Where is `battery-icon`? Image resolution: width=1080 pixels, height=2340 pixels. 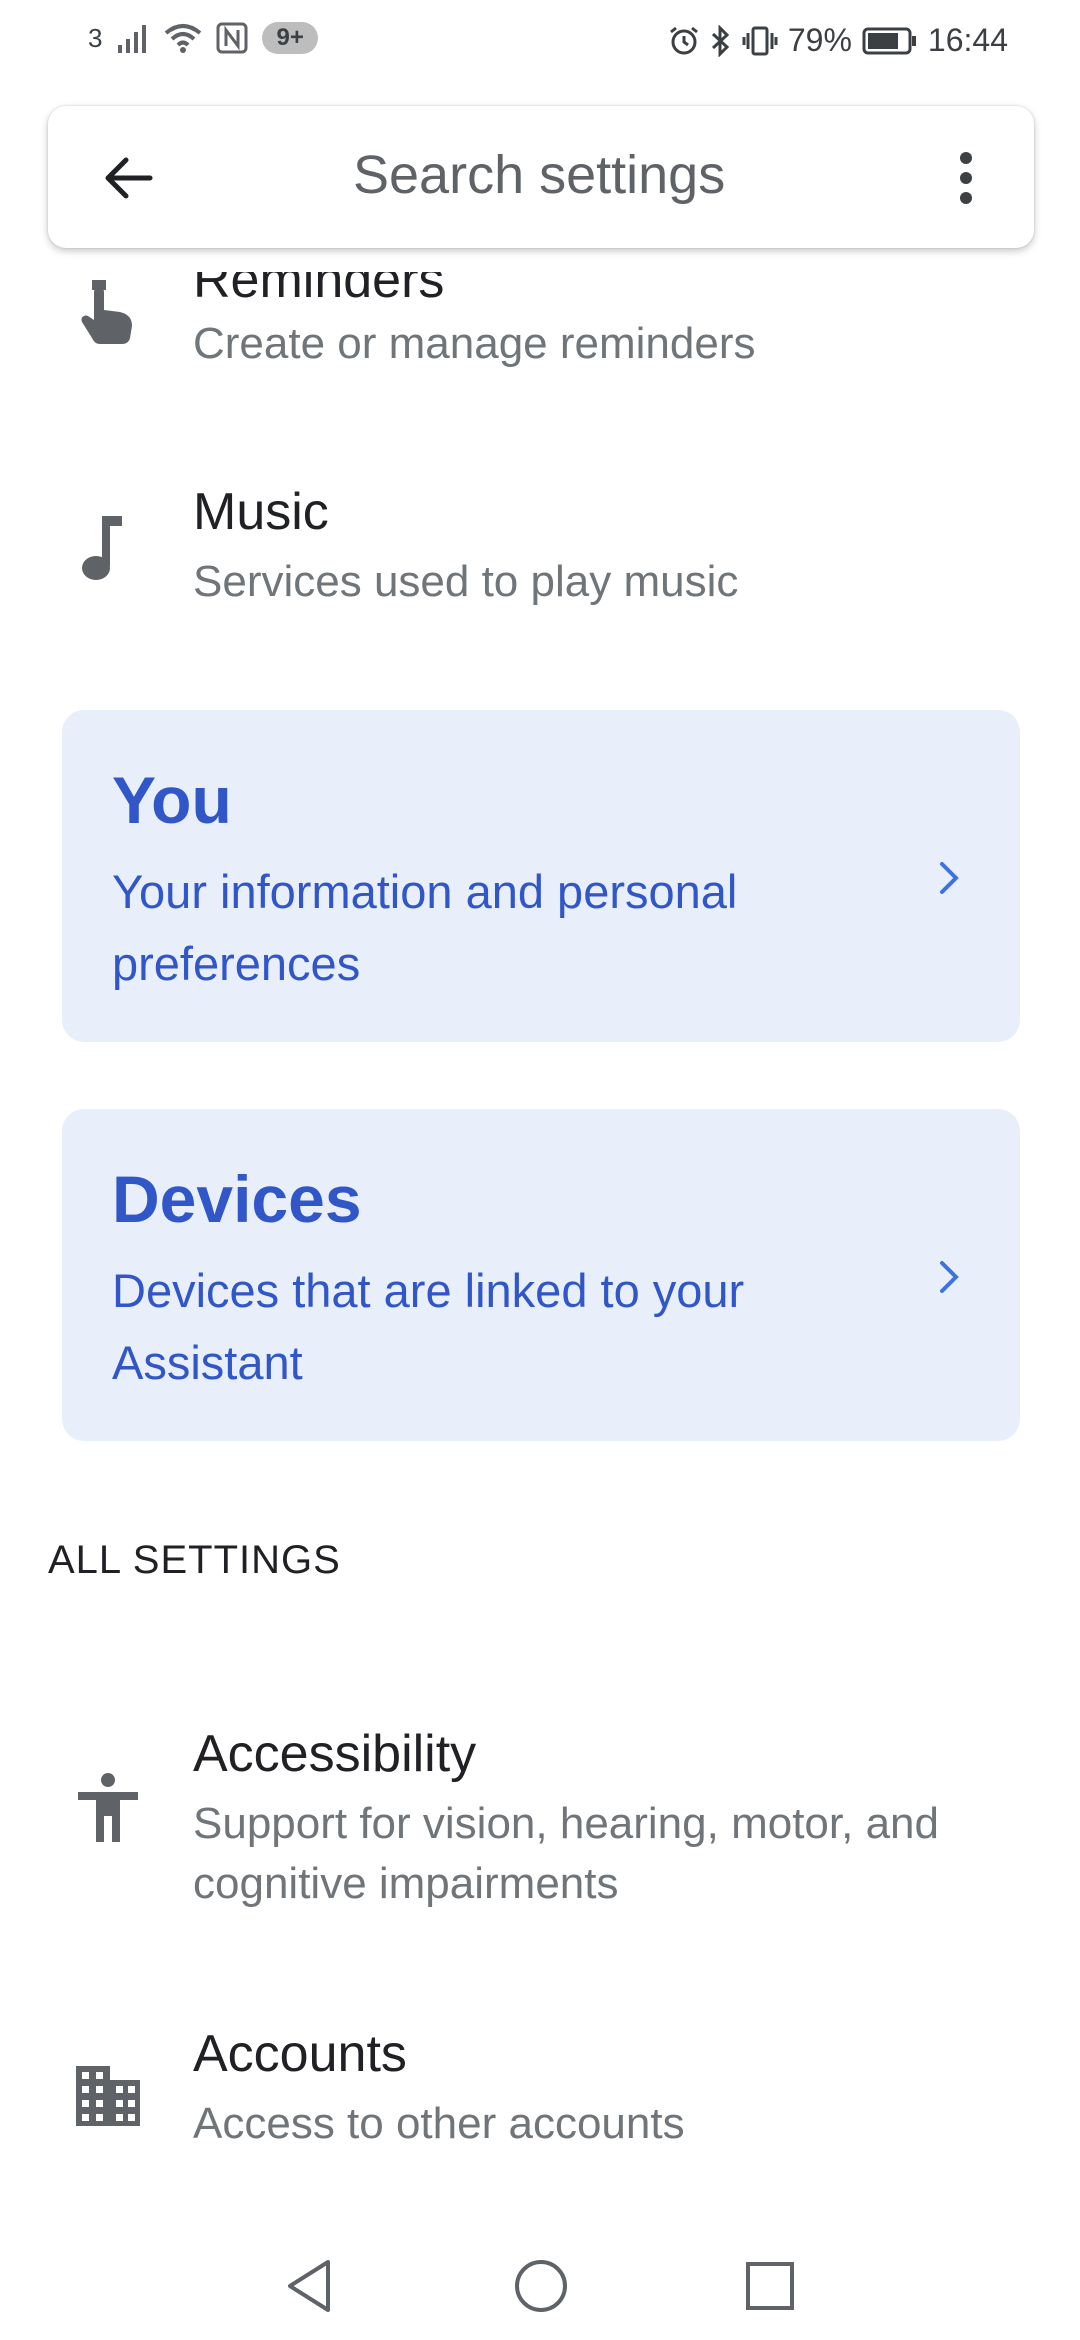
battery-icon is located at coordinates (890, 41).